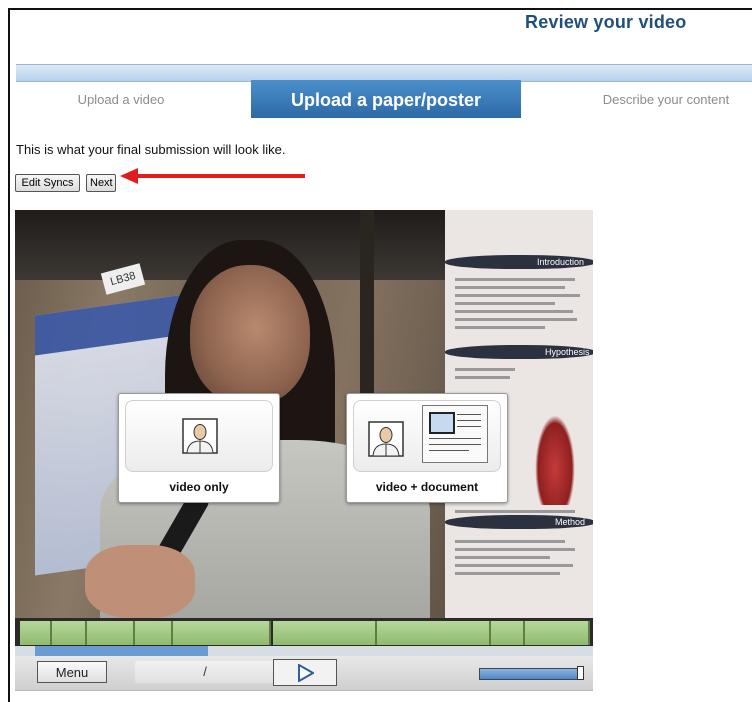 This screenshot has height=702, width=752. What do you see at coordinates (47, 183) in the screenshot?
I see `edit-syncs-button: Edit Syncs` at bounding box center [47, 183].